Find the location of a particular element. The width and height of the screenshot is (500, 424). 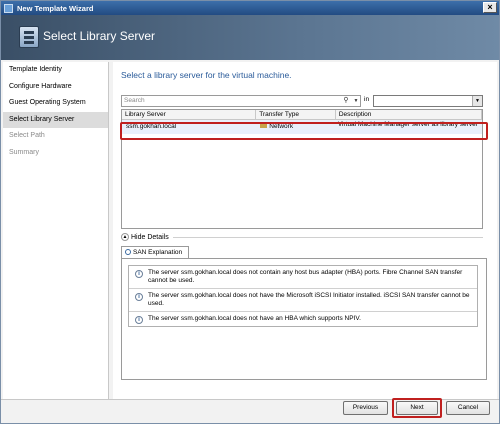

hide-details-toggle: ▲ Hide Details is located at coordinates (145, 237).